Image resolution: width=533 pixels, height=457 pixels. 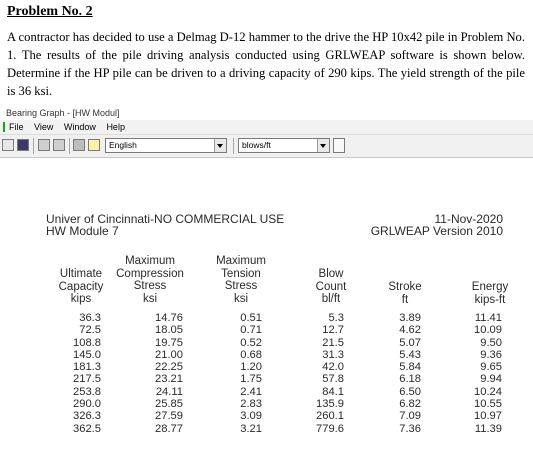 I want to click on report-module: HW Module 7, so click(x=82, y=231).